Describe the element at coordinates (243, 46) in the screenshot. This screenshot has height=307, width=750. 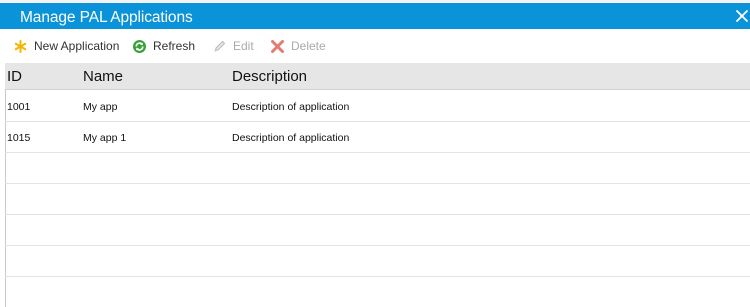
I see `edit-label: Edit` at that location.